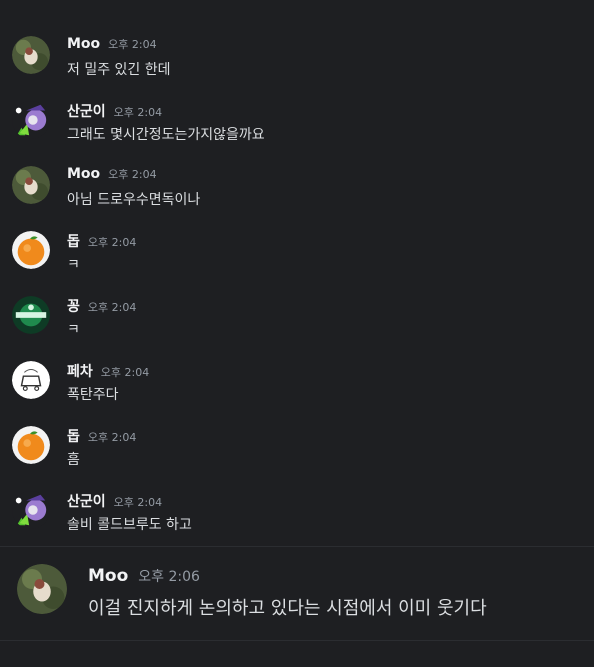 Image resolution: width=594 pixels, height=667 pixels. I want to click on message-text: 이걸 진지하게 논의하고 있다는 시점에서 이미 웃기다, so click(287, 608).